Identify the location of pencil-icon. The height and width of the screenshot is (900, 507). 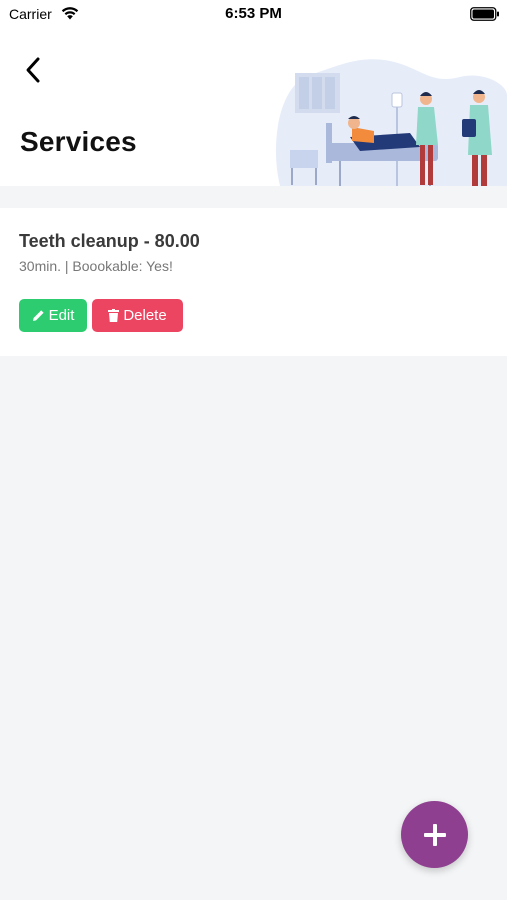
(38, 315).